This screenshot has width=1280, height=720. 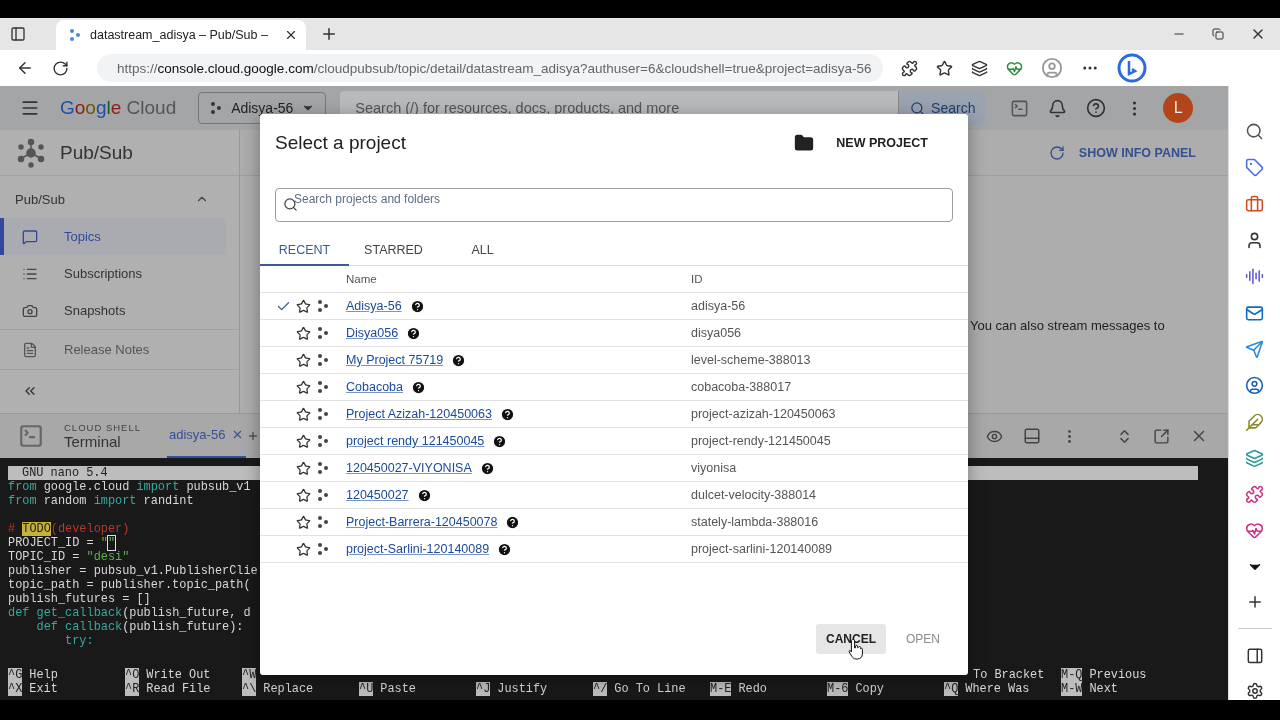 What do you see at coordinates (374, 306) in the screenshot?
I see `project-link: Adisya-56` at bounding box center [374, 306].